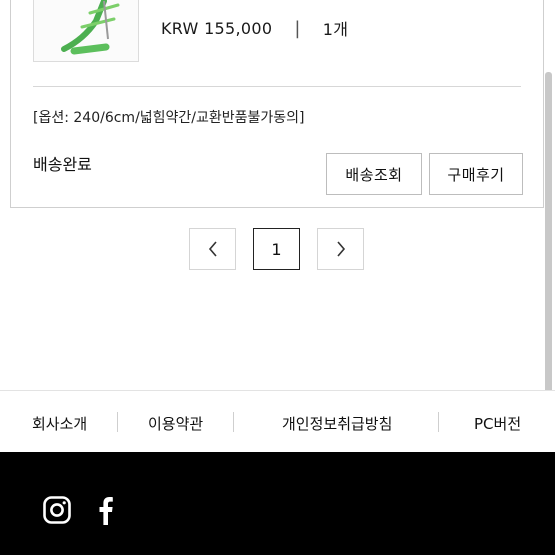 Image resolution: width=555 pixels, height=555 pixels. Describe the element at coordinates (335, 29) in the screenshot. I see `product-quantity: 1개` at that location.